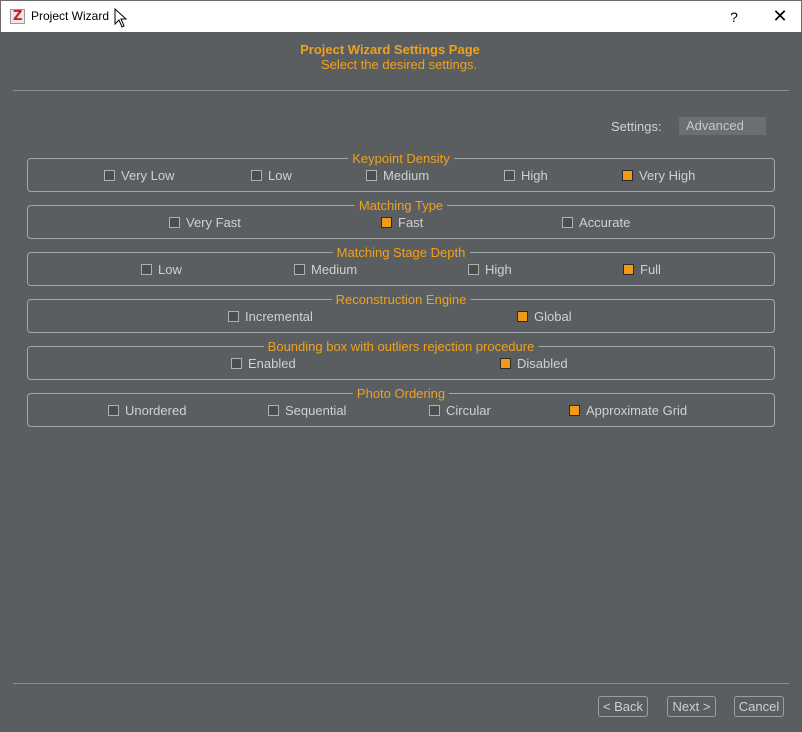 This screenshot has width=802, height=732. I want to click on settings-dropdown: Advanced, so click(722, 126).